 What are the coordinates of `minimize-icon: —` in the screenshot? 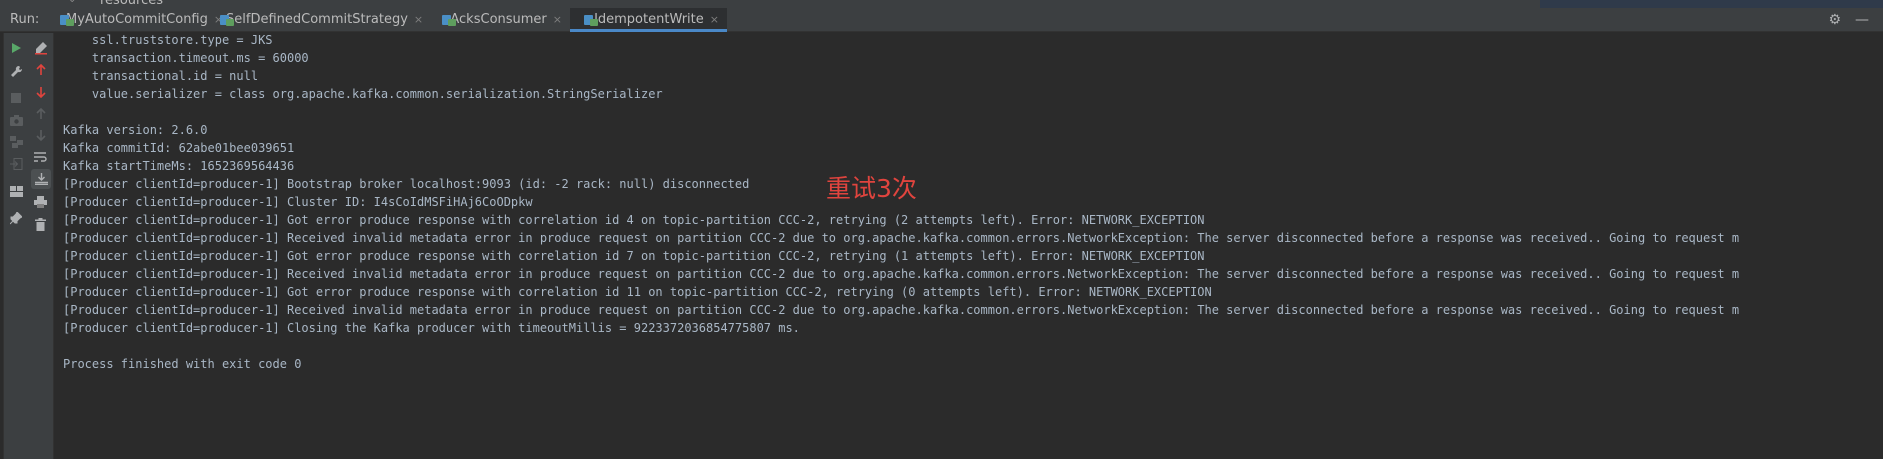 It's located at (1862, 20).